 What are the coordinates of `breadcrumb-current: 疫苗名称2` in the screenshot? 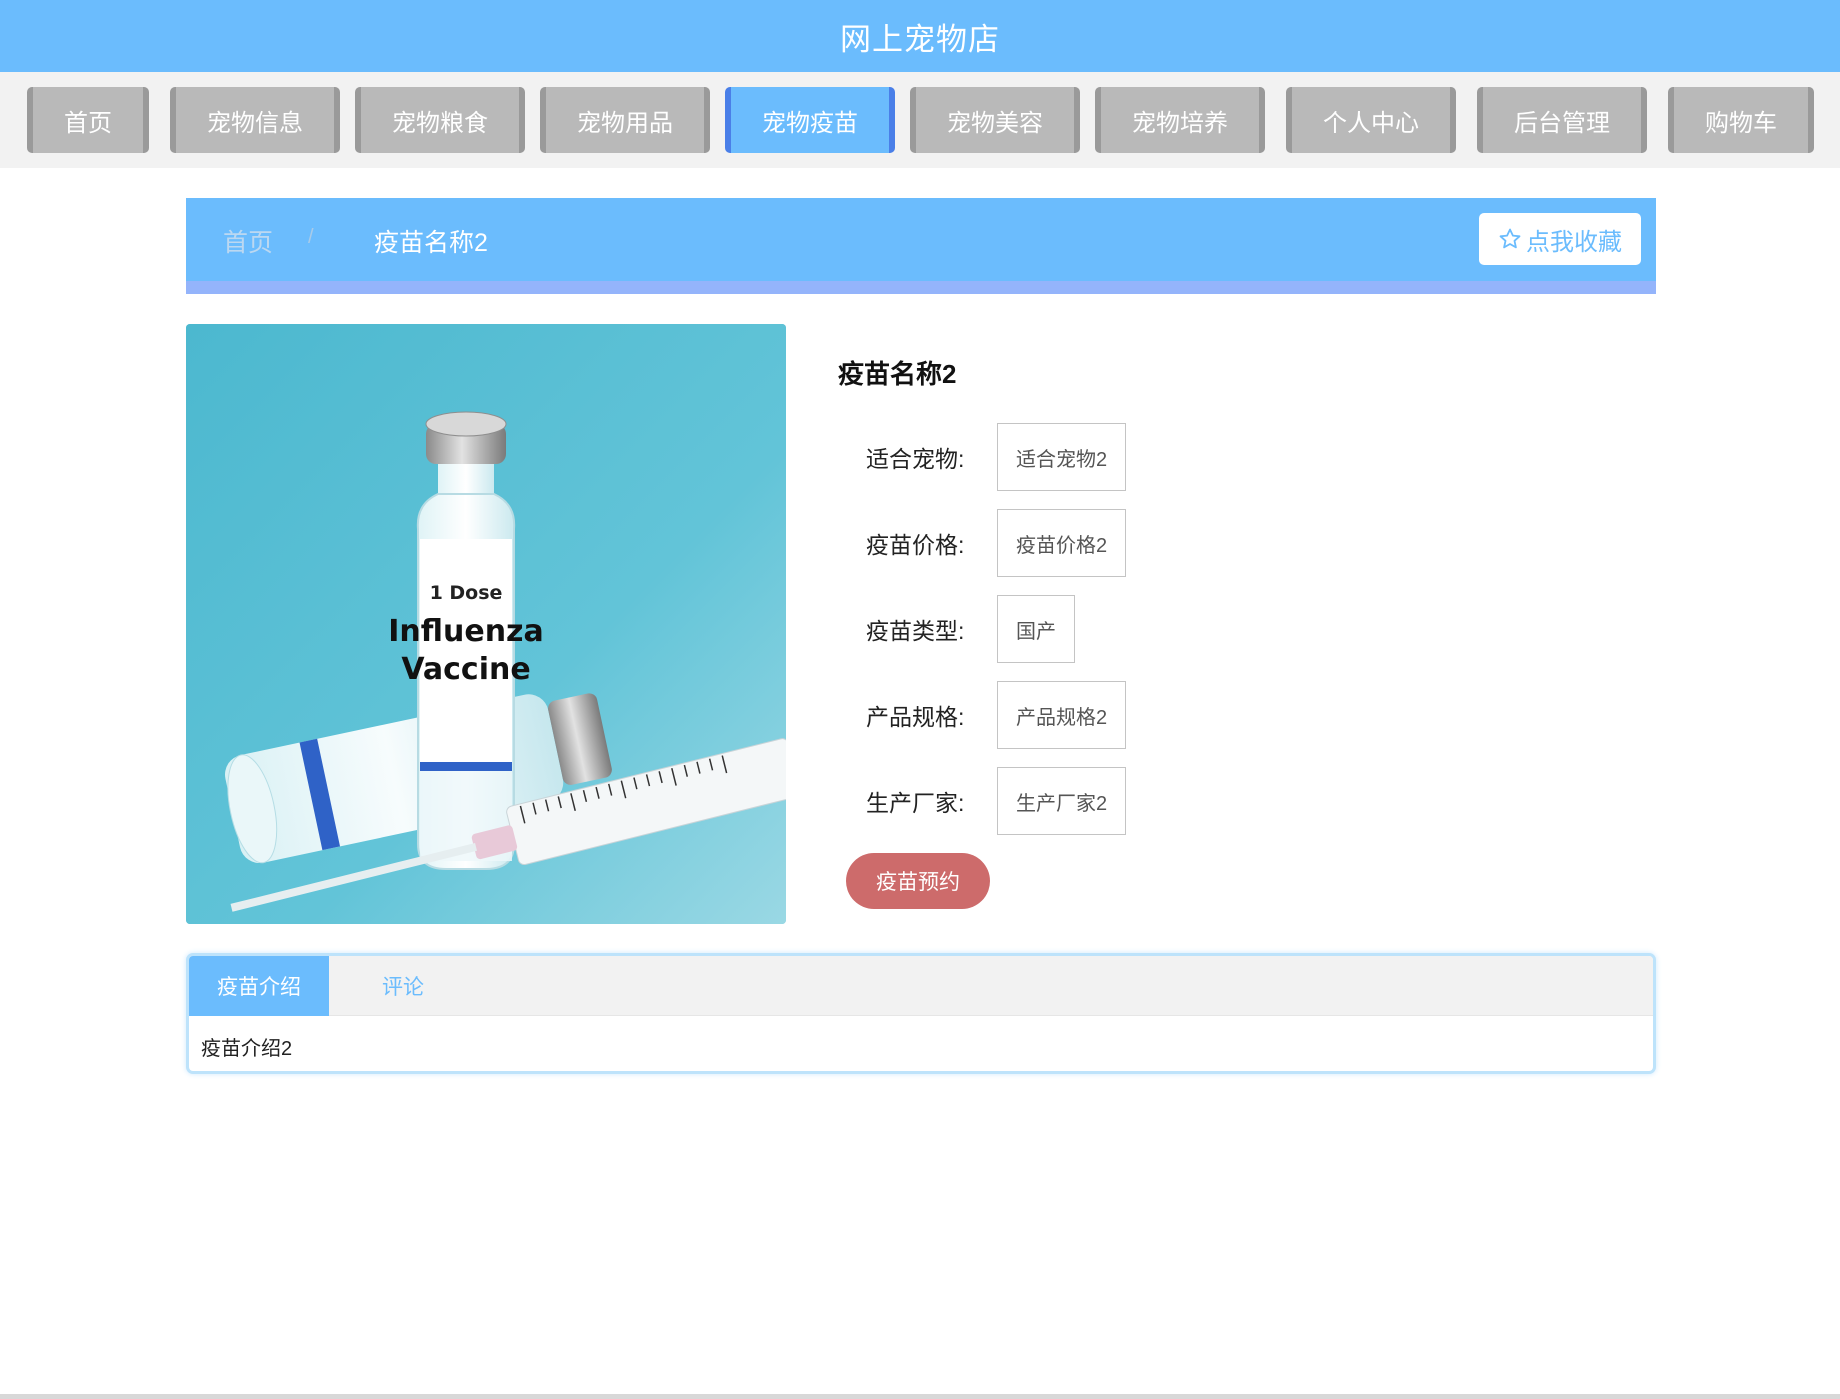 It's located at (431, 243).